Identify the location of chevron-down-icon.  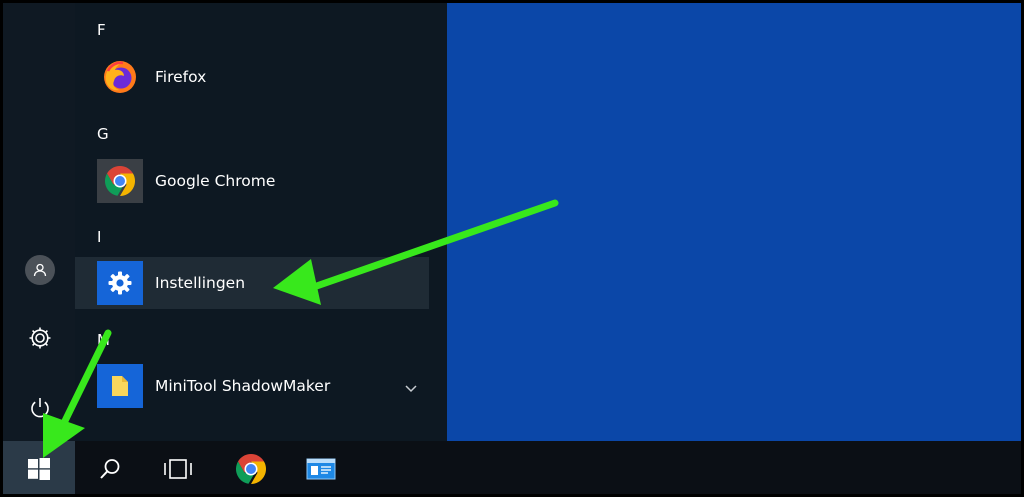
(411, 387).